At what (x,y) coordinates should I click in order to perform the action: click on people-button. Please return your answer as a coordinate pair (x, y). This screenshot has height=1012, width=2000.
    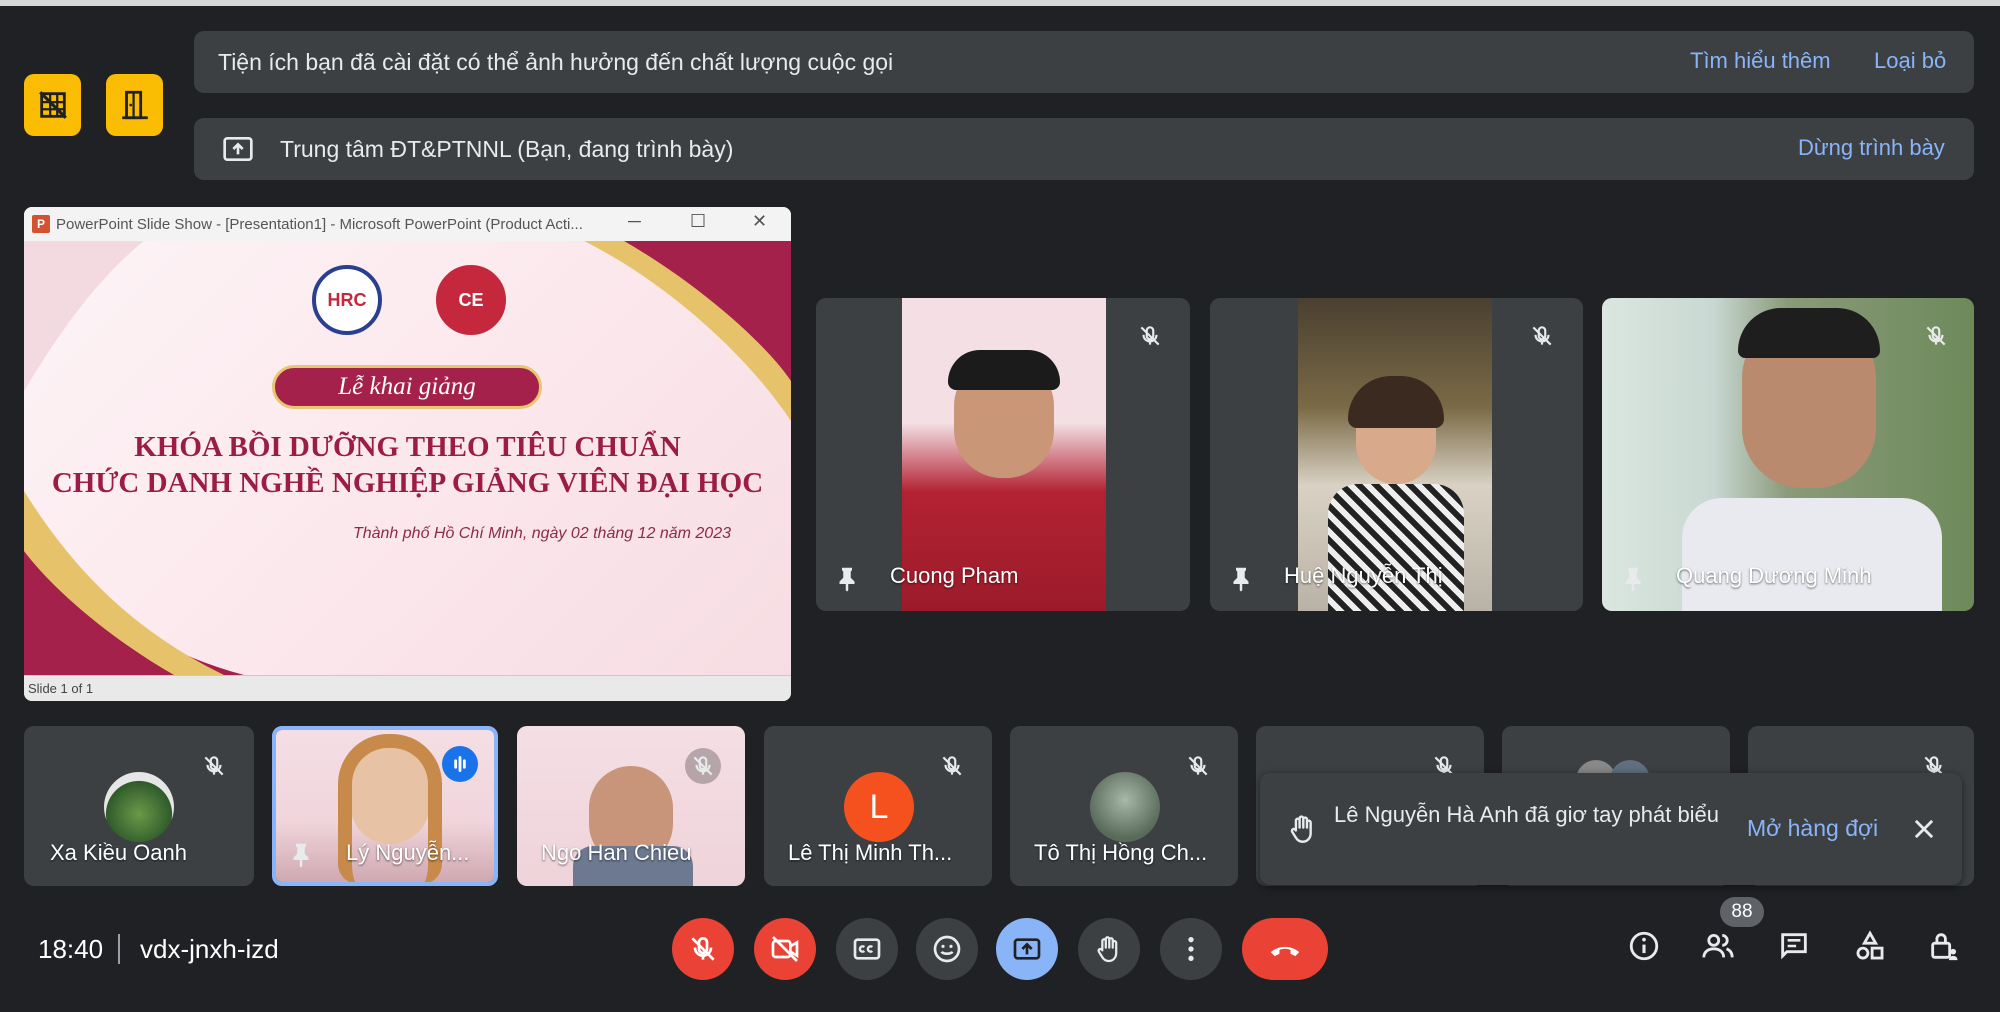
    Looking at the image, I should click on (1718, 946).